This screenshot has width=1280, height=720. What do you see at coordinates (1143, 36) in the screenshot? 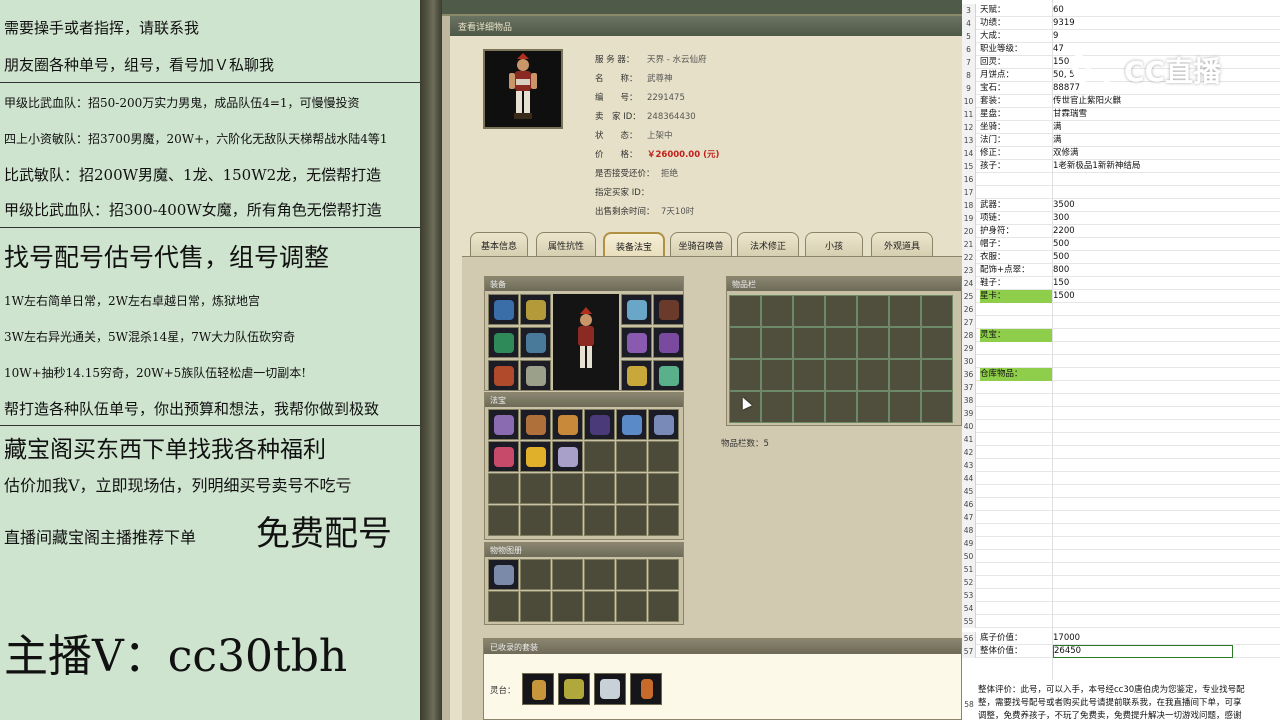
I see `sheet-cell-value: 9` at bounding box center [1143, 36].